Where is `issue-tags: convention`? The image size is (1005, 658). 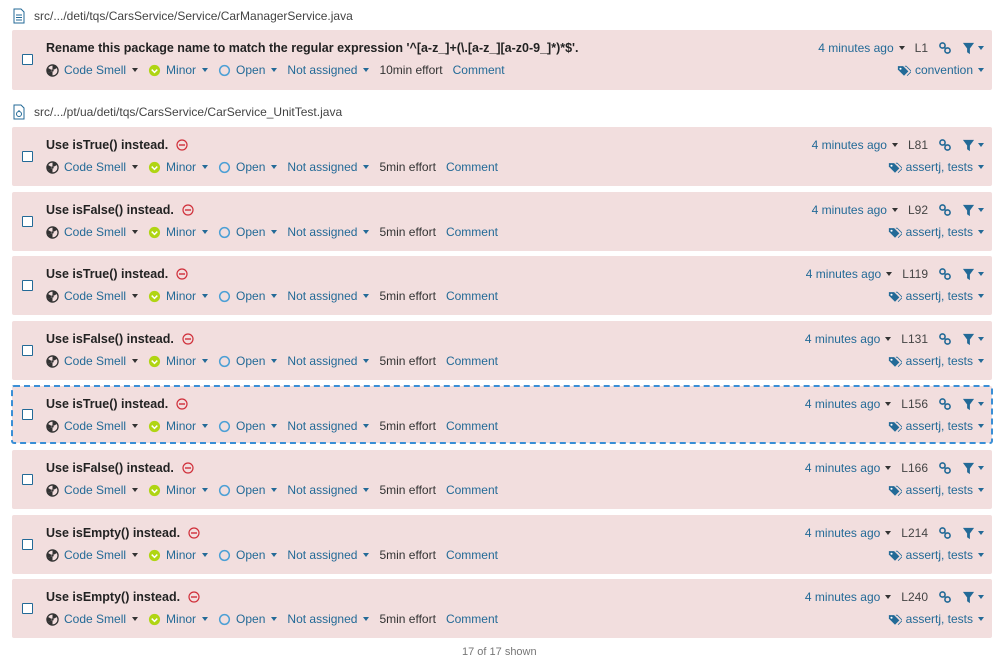 issue-tags: convention is located at coordinates (940, 70).